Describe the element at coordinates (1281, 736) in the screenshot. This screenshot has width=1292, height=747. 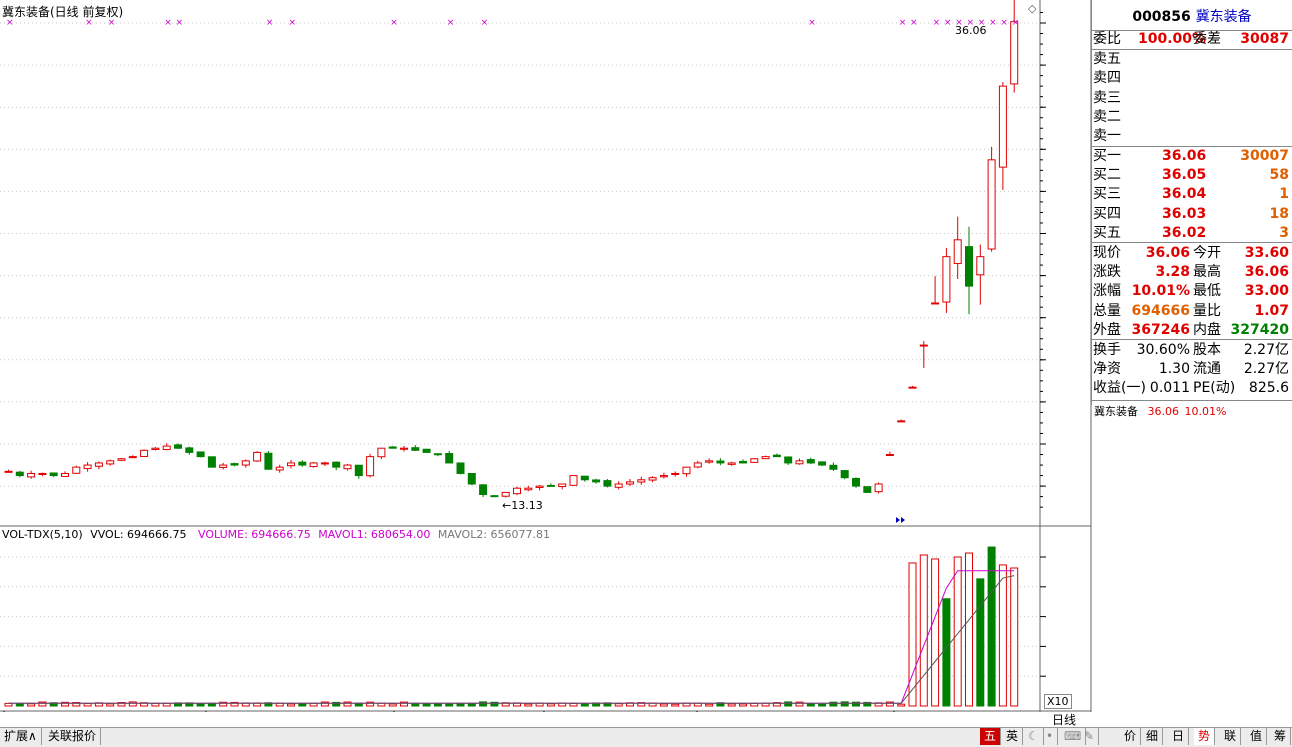
I see `tab-chips: 筹` at that location.